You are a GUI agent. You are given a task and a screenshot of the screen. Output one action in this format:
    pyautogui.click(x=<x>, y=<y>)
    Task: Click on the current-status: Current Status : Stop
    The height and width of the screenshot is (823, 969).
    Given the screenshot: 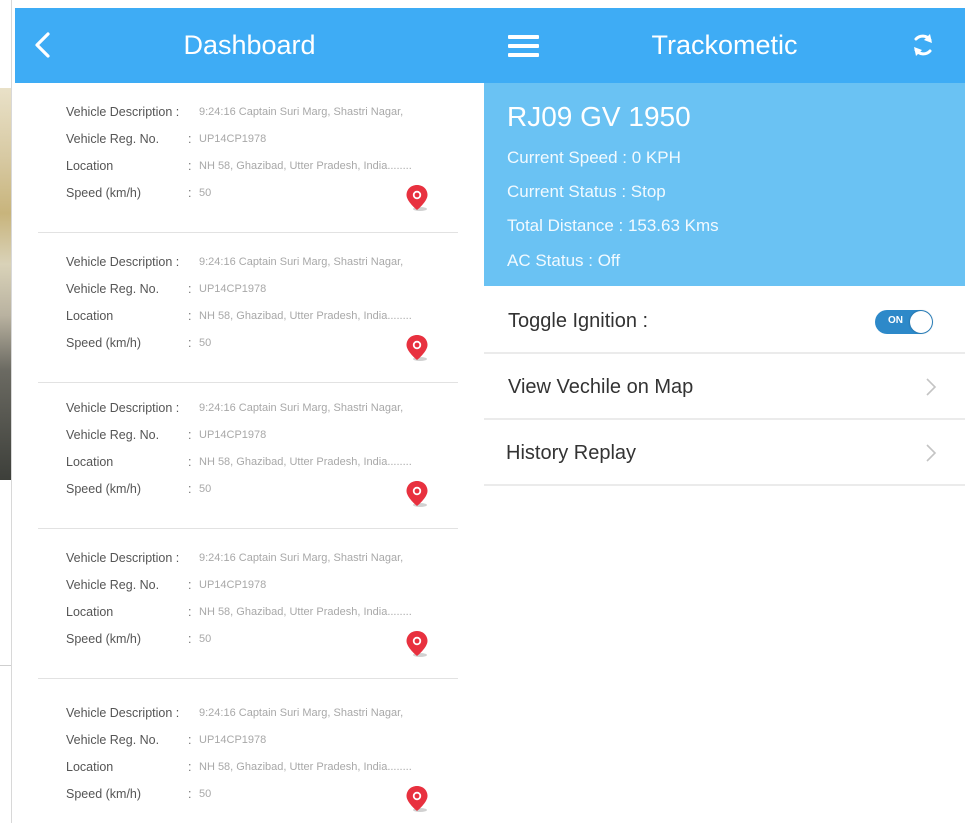 What is the action you would take?
    pyautogui.click(x=586, y=191)
    